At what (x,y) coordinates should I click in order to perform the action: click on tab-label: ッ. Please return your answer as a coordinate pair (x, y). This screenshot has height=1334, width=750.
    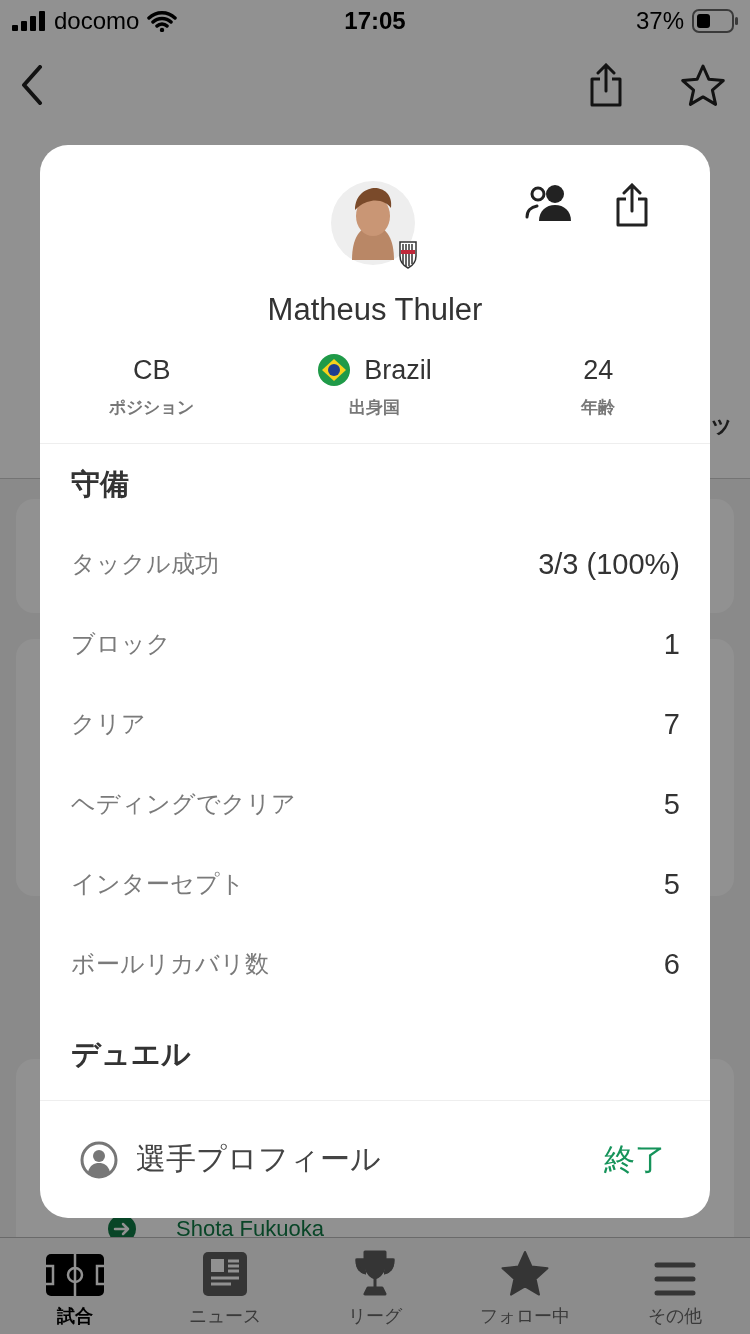
    Looking at the image, I should click on (721, 424).